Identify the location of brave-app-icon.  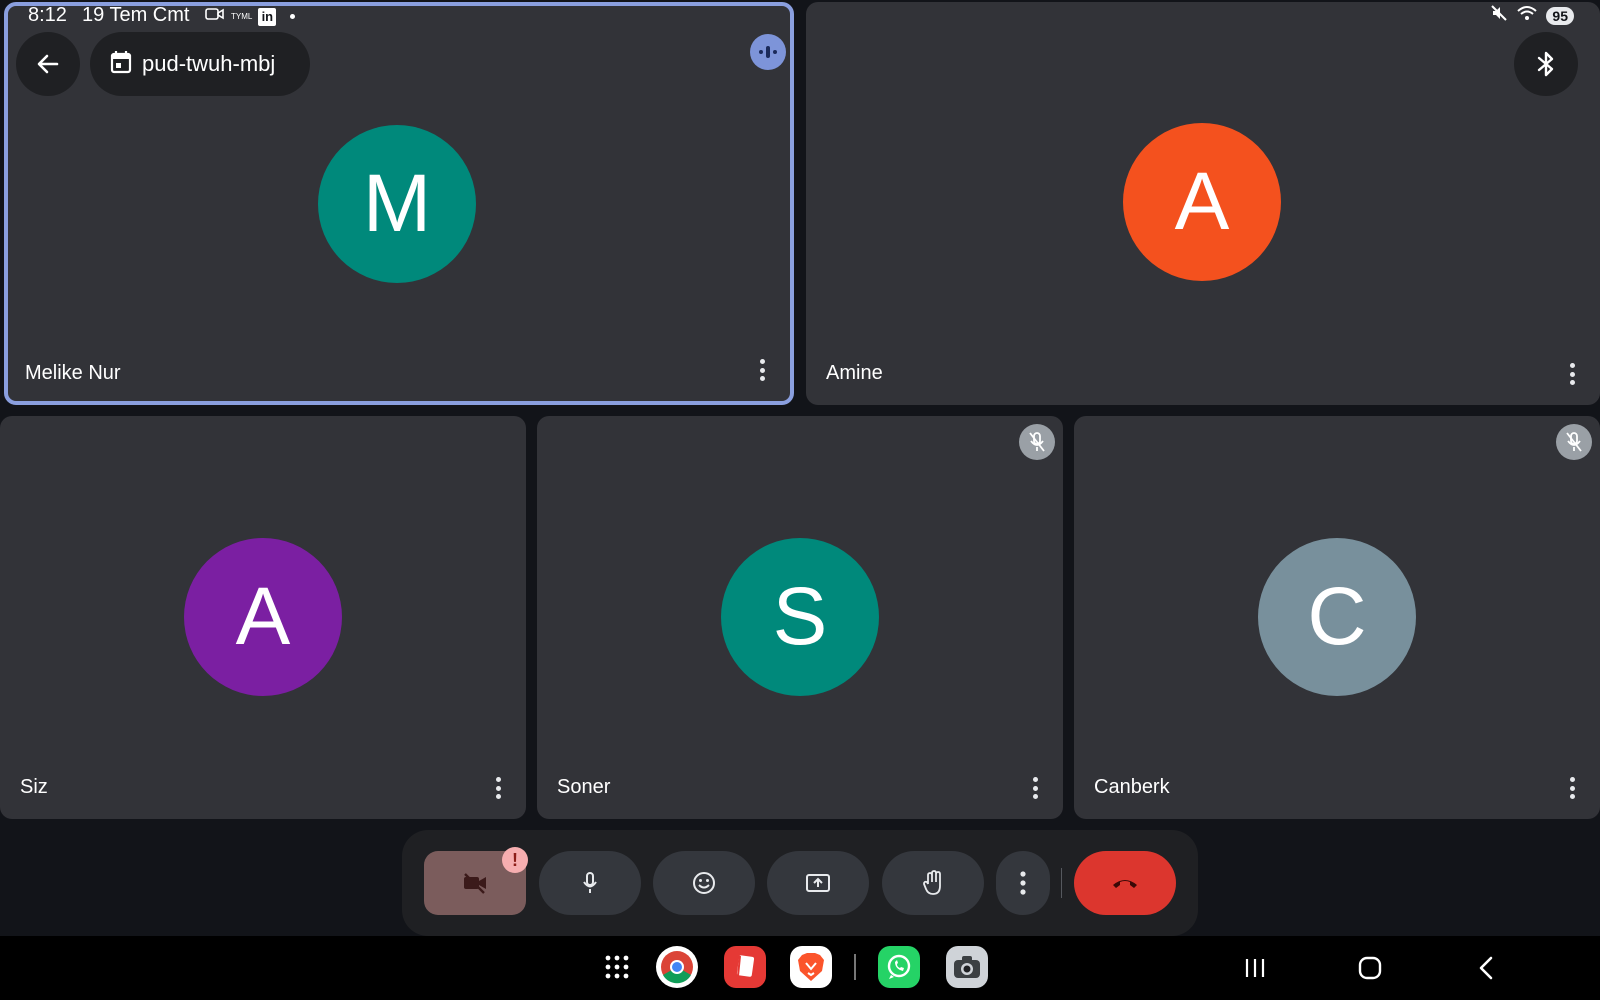
(811, 967).